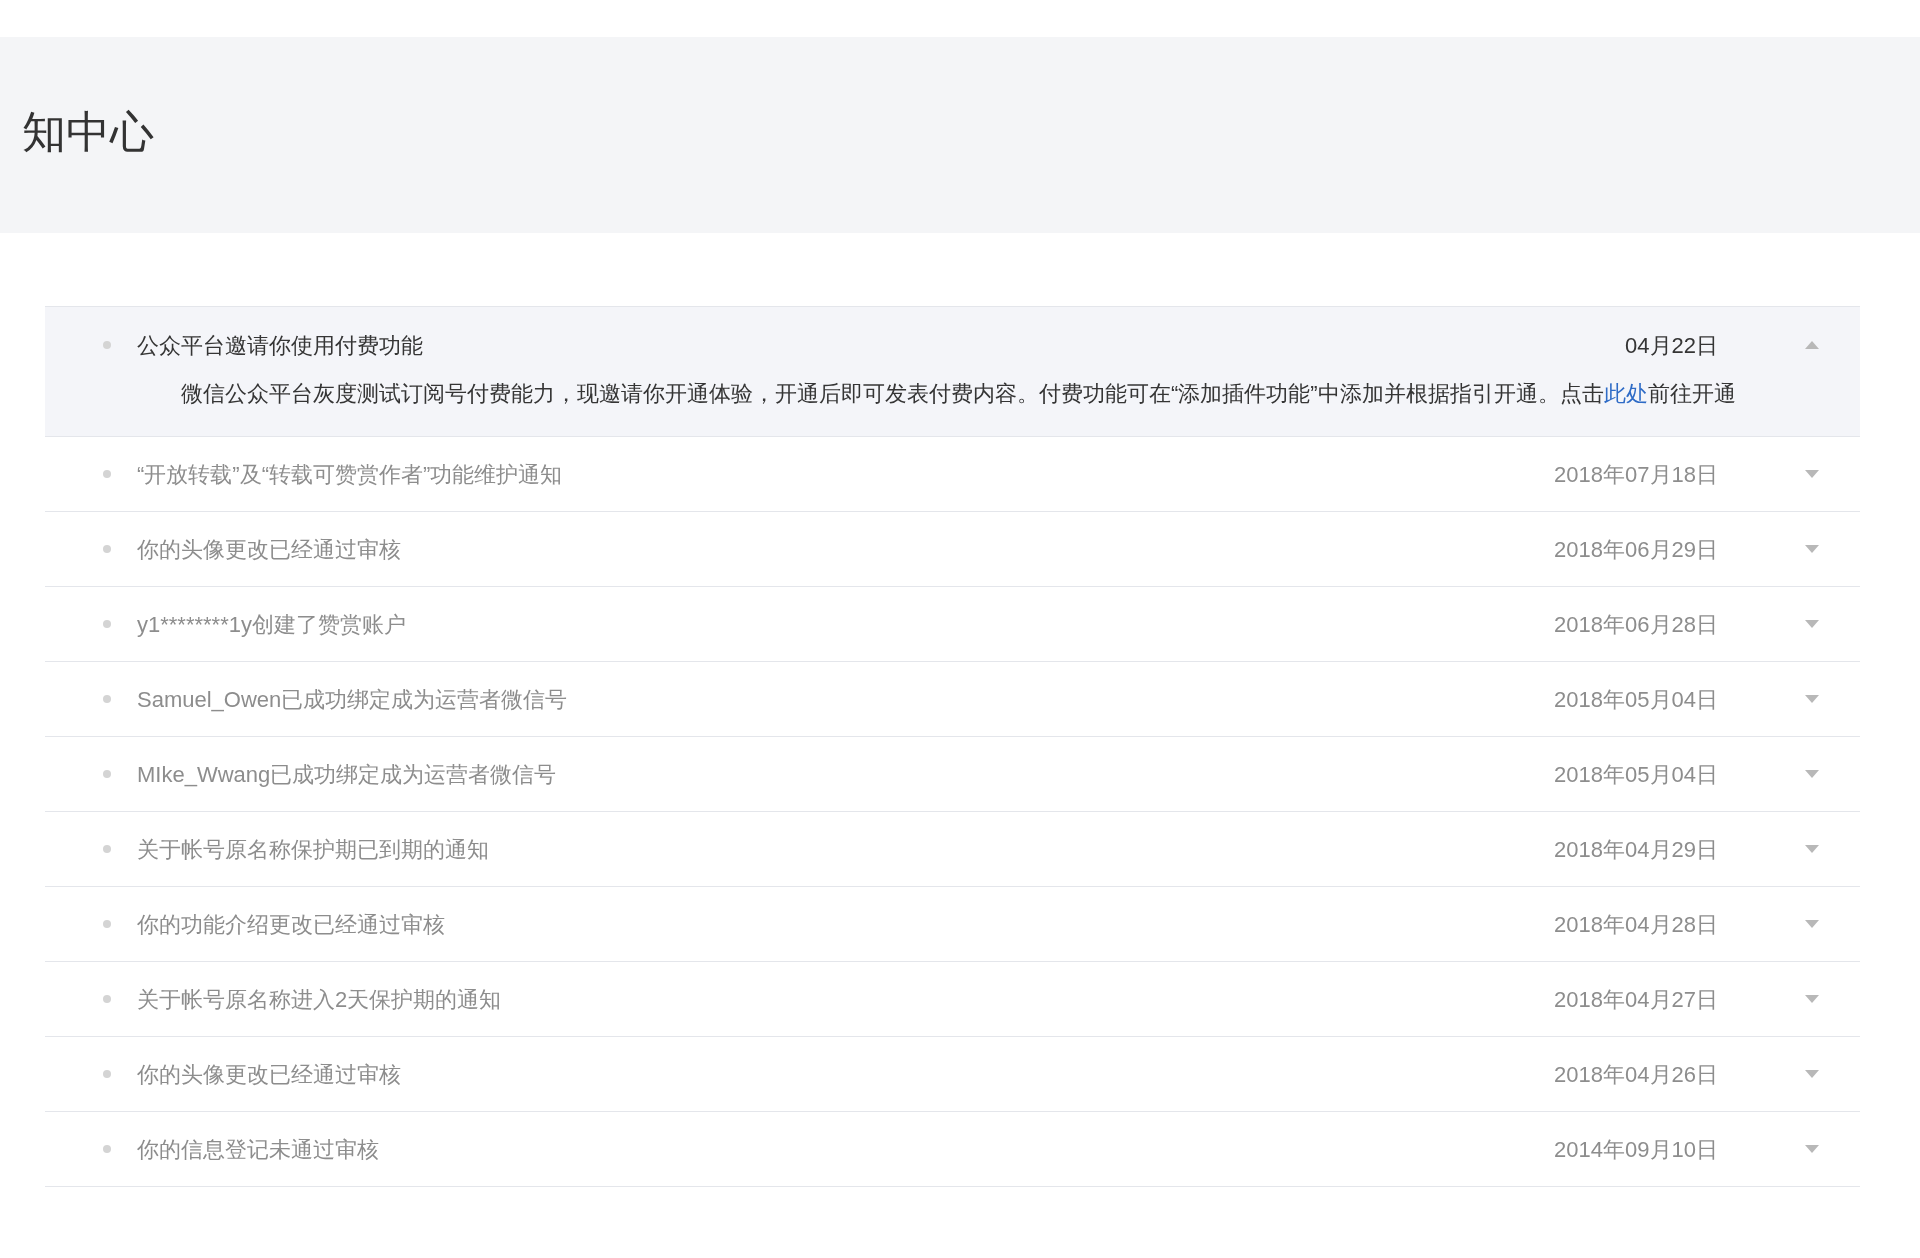  I want to click on notification-date: 04月22日, so click(1671, 345).